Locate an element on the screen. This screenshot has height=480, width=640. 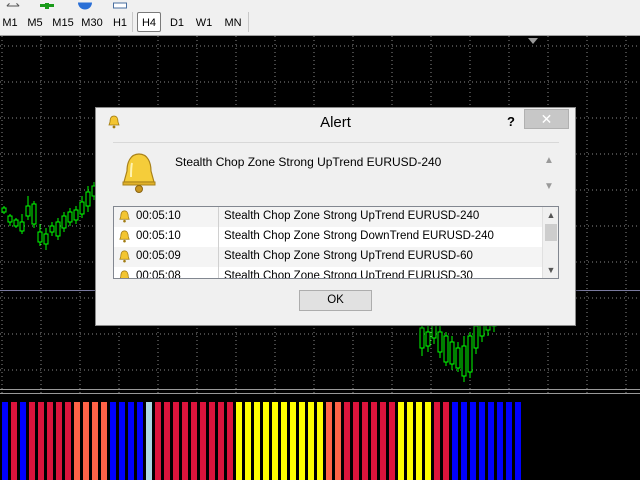
timeframe-button-mn: MN is located at coordinates (233, 22).